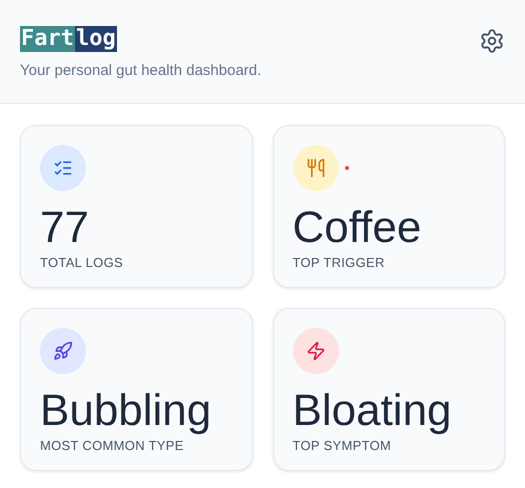  I want to click on rocket-icon, so click(63, 351).